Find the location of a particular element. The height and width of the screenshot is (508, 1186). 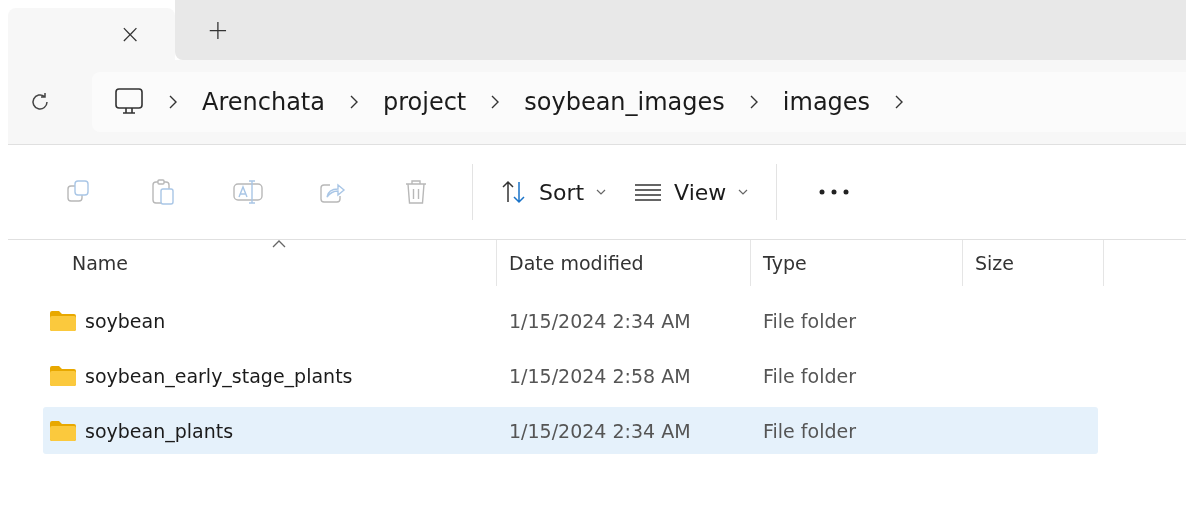

tab: × is located at coordinates (91, 34).